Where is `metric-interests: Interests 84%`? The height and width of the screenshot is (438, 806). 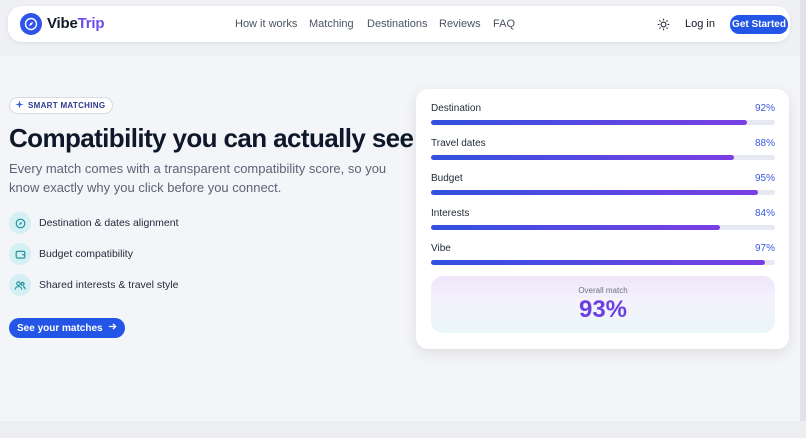 metric-interests: Interests 84% is located at coordinates (603, 220).